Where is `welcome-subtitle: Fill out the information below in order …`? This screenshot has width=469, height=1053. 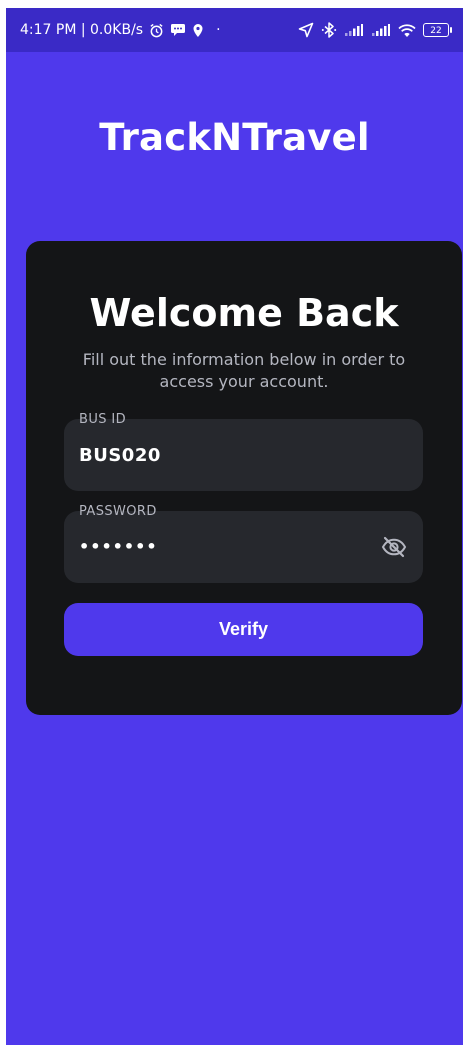 welcome-subtitle: Fill out the information below in order … is located at coordinates (244, 370).